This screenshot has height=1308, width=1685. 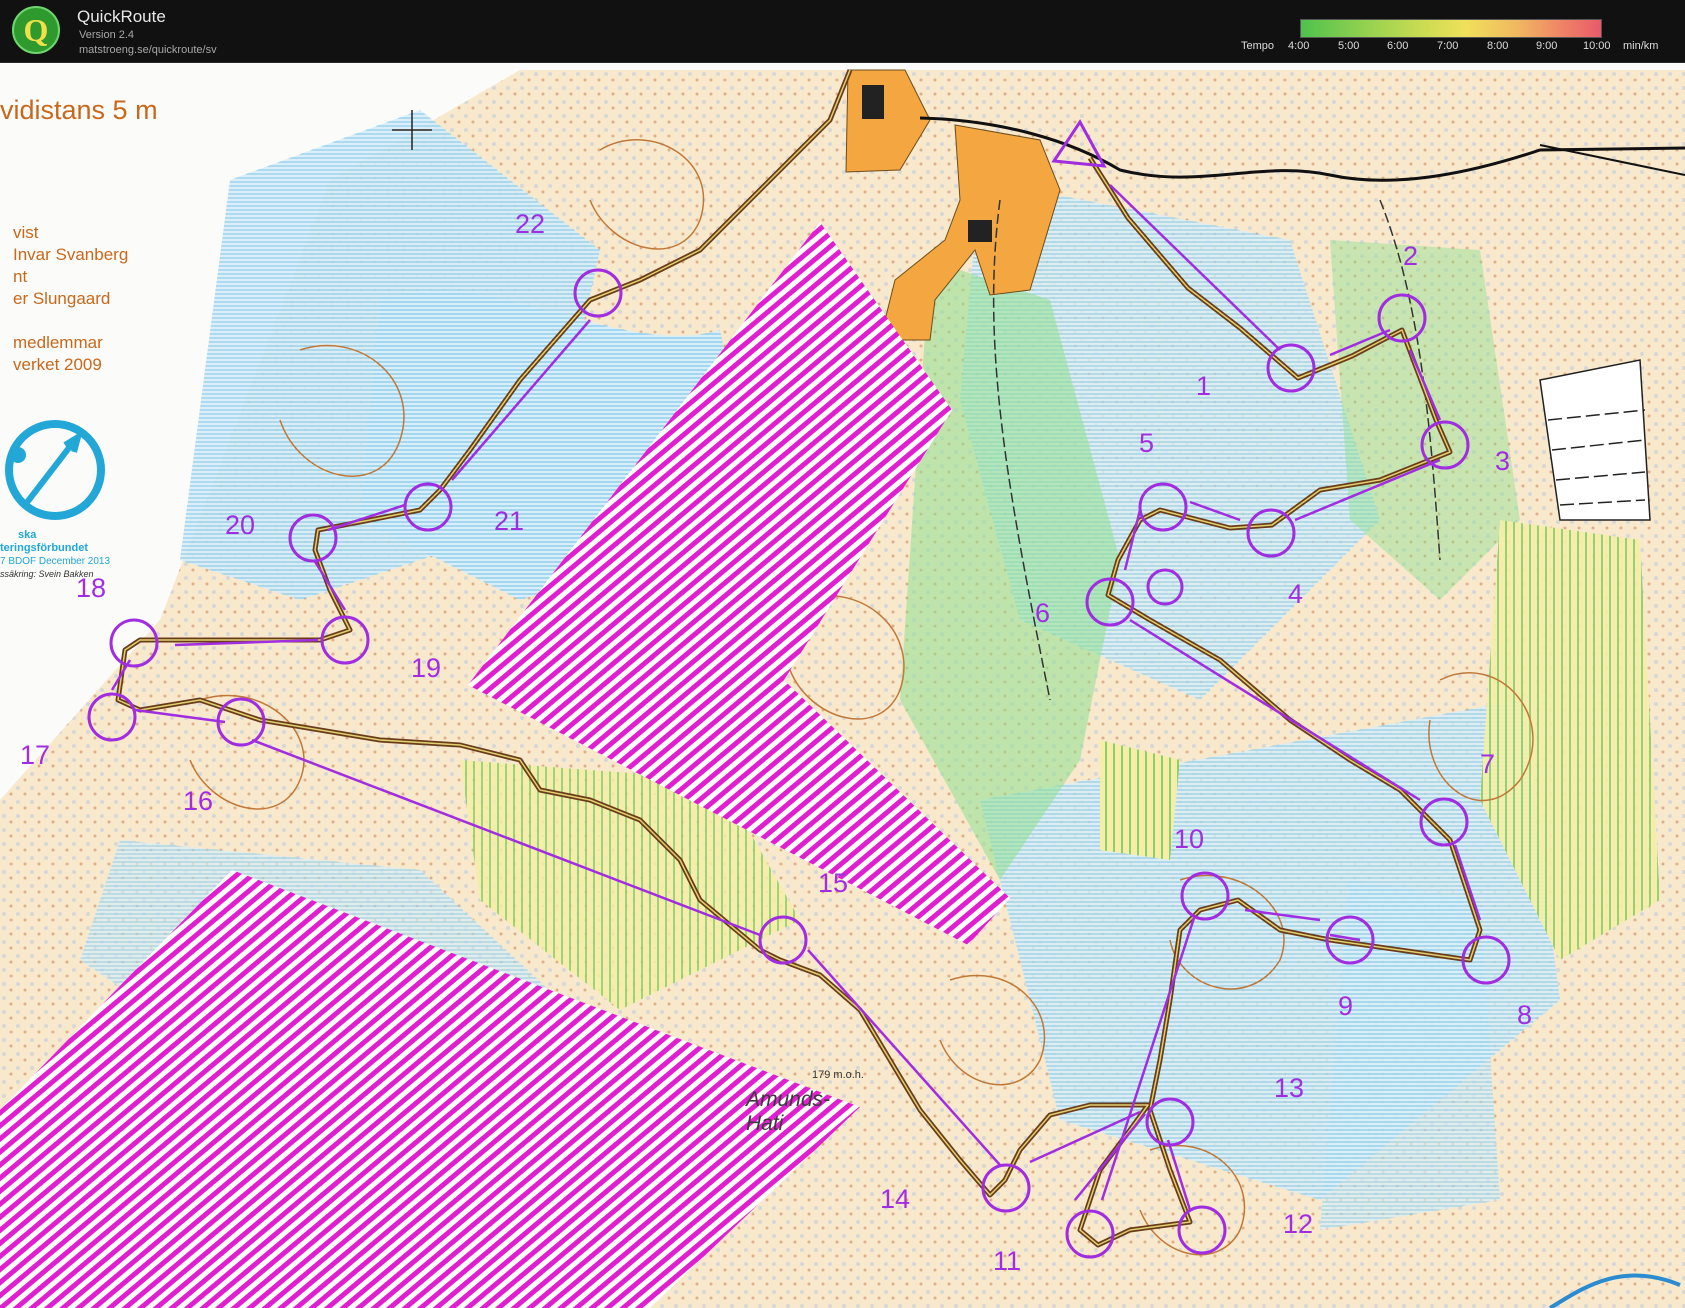 I want to click on map-legend-line: Invar Svanberg, so click(x=70, y=254).